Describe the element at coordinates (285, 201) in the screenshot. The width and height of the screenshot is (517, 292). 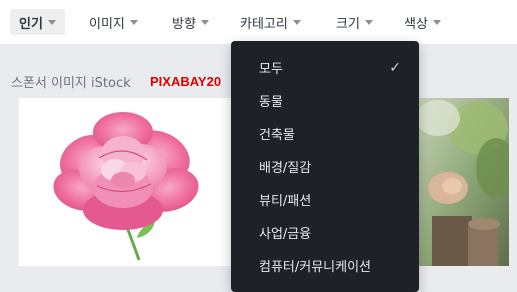
I see `category-option-label: 뷰티/패션` at that location.